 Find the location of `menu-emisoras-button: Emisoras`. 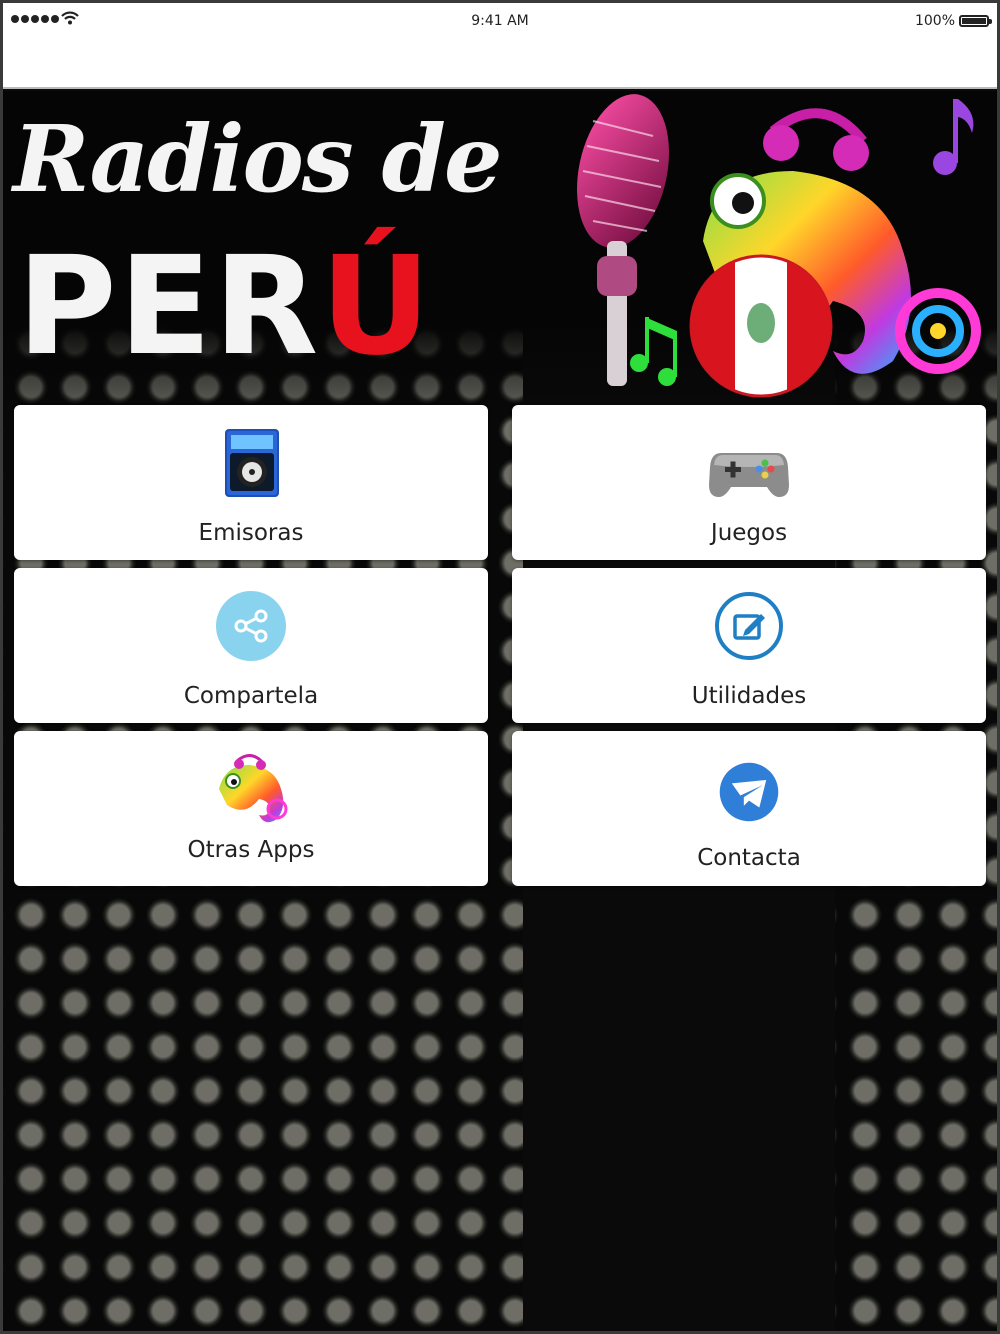

menu-emisoras-button: Emisoras is located at coordinates (251, 482).